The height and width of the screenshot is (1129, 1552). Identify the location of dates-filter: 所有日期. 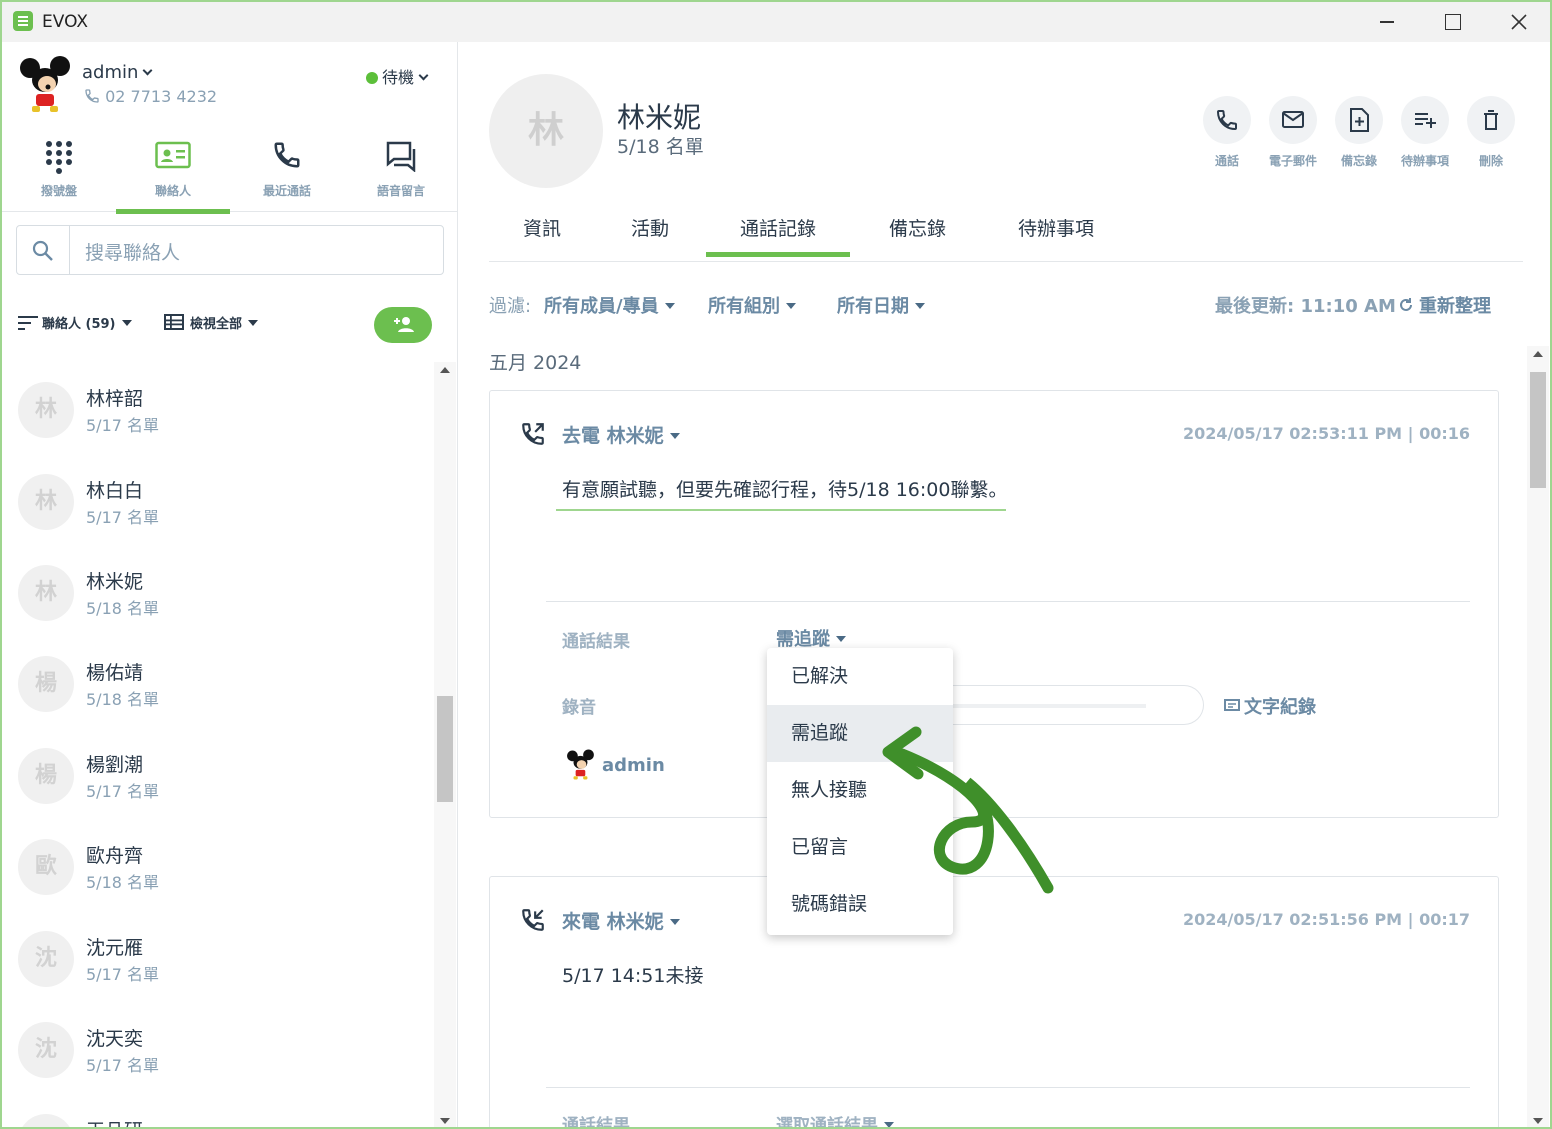
(881, 305).